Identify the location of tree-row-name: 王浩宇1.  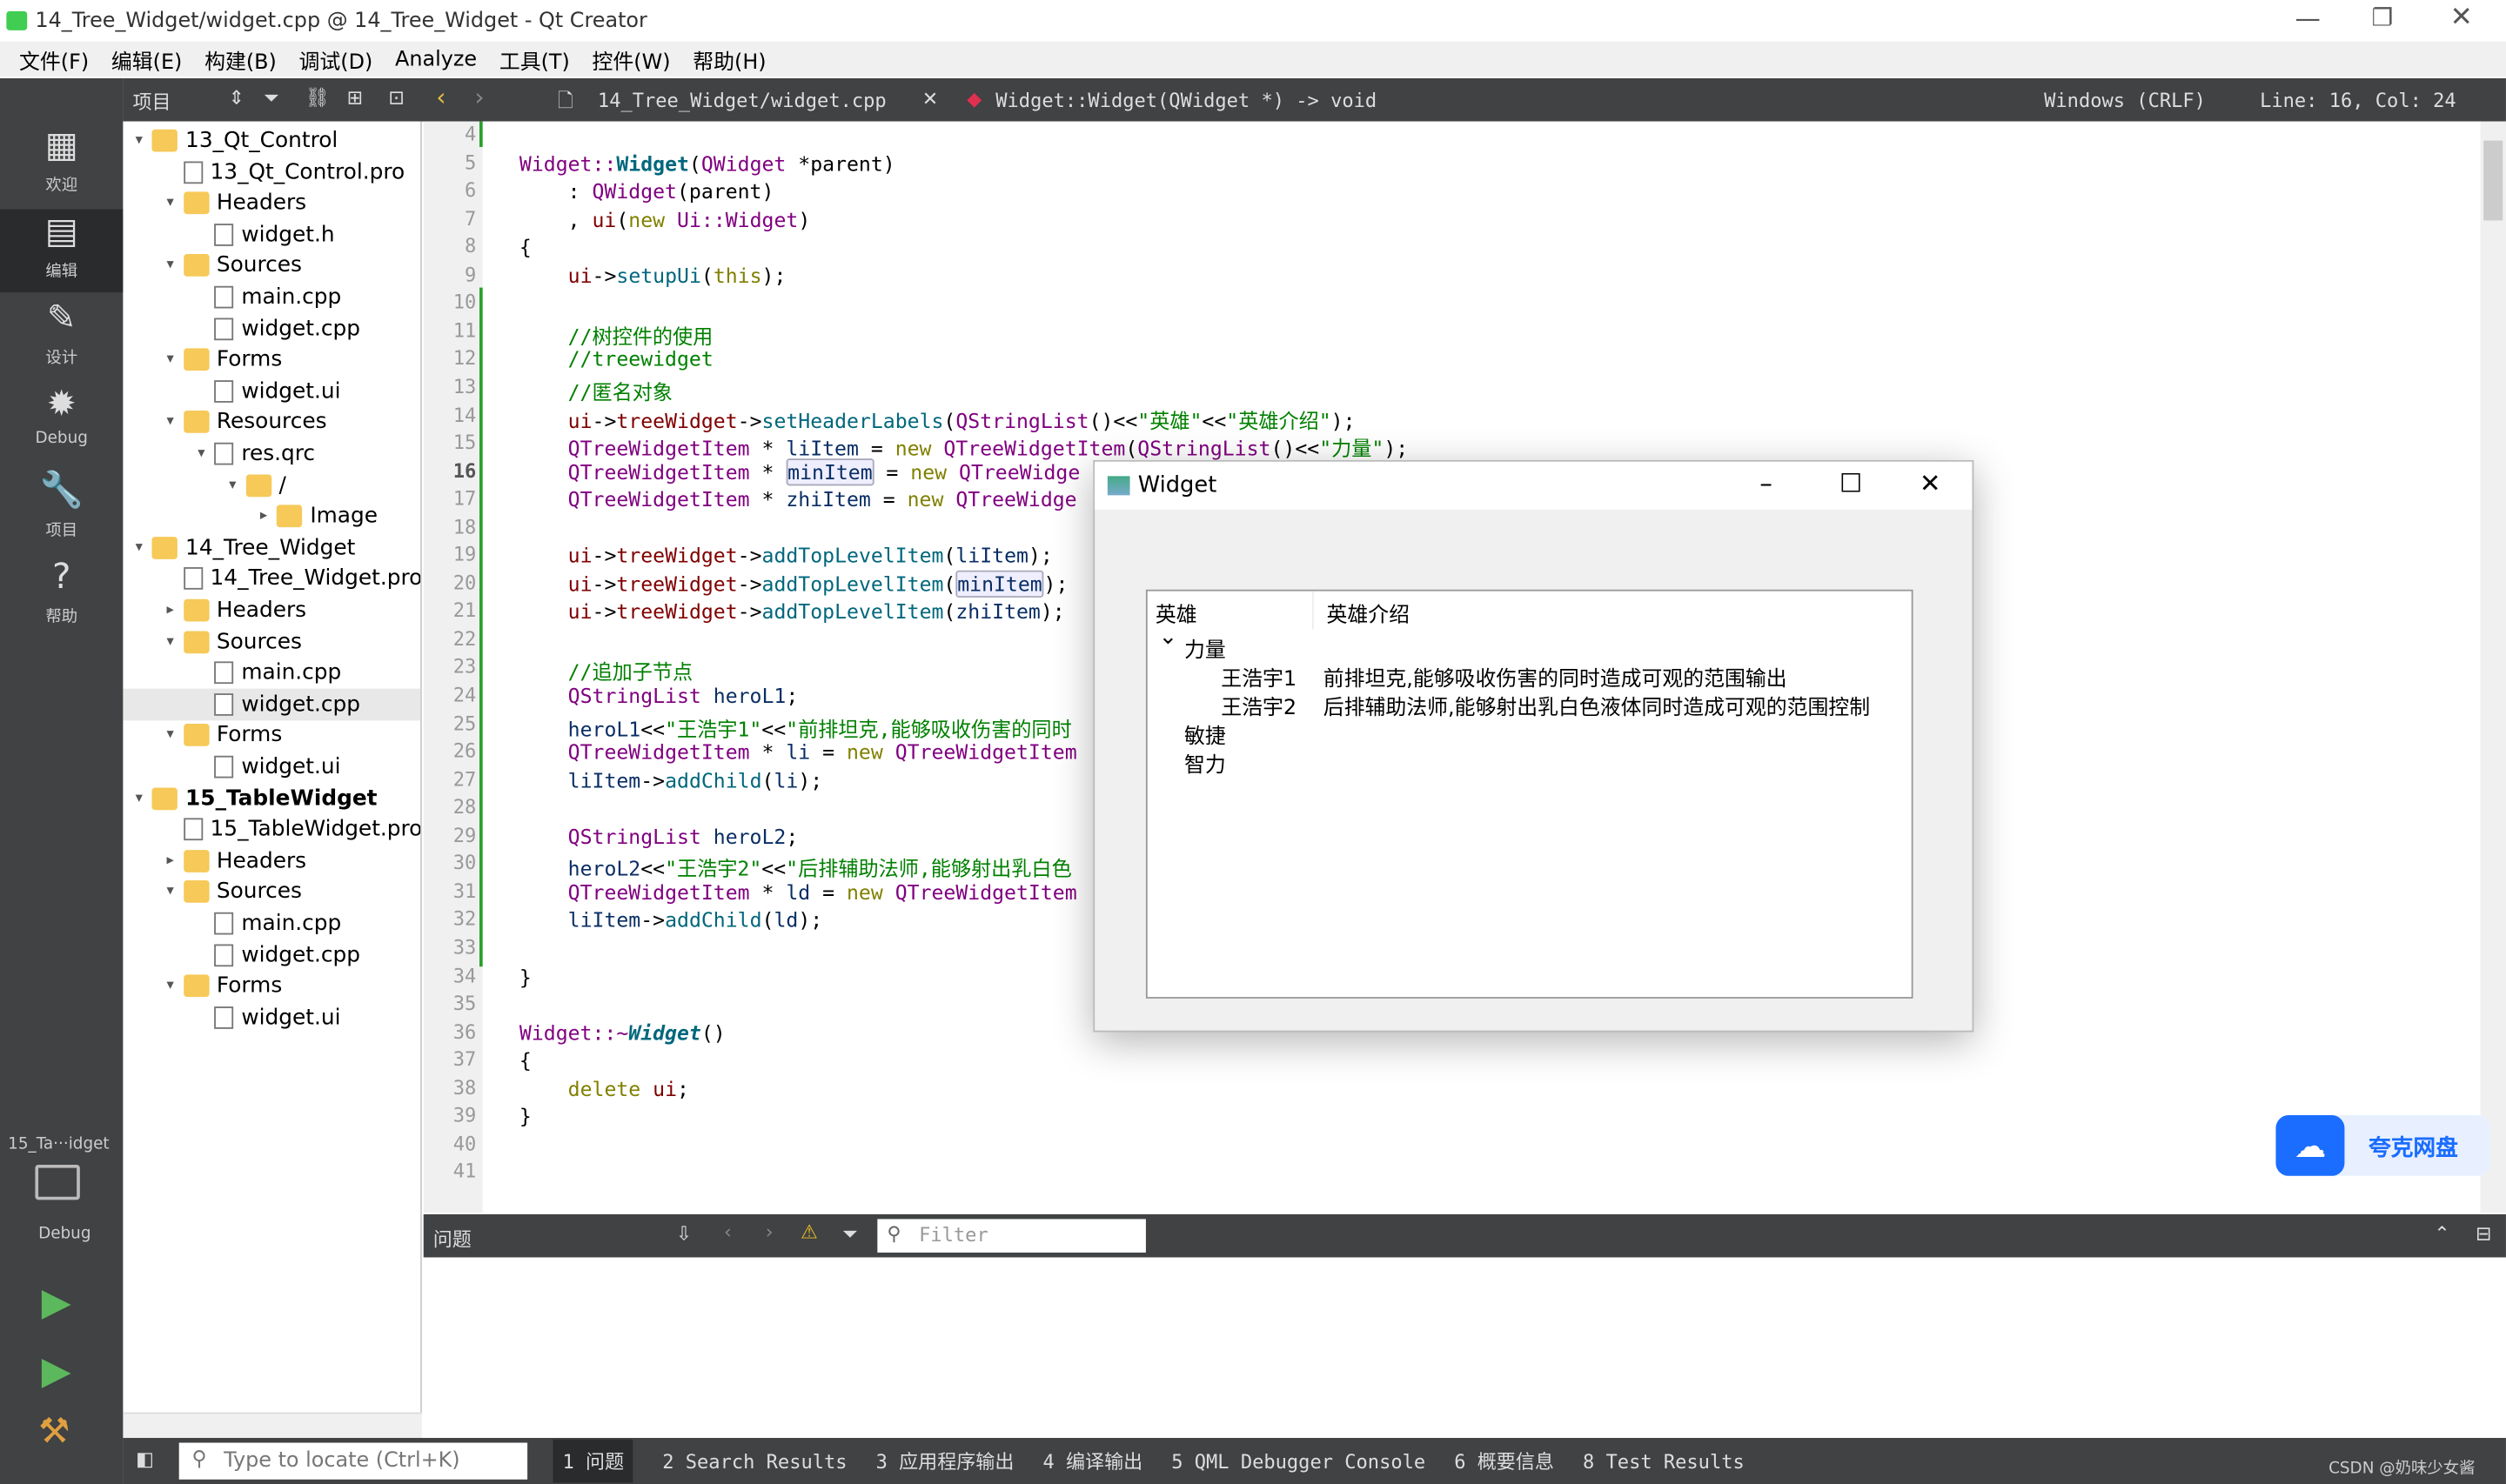
(1259, 676).